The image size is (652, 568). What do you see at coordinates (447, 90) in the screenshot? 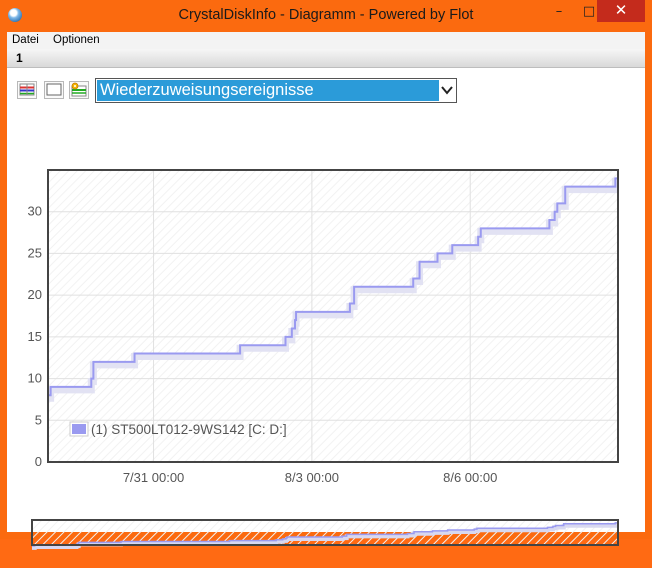
I see `chevron-down-icon` at bounding box center [447, 90].